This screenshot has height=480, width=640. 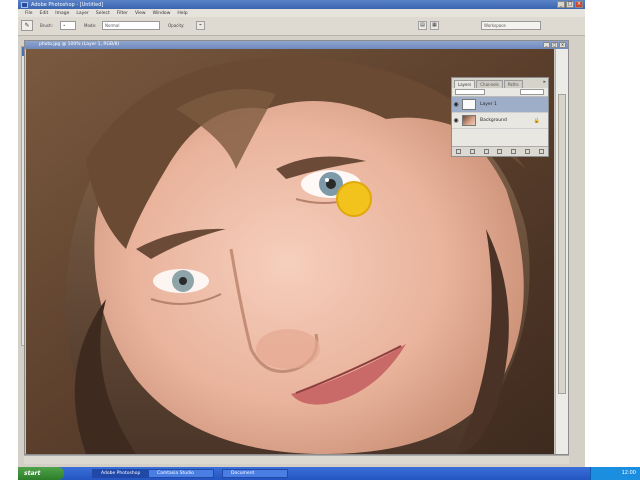 What do you see at coordinates (561, 4) in the screenshot?
I see `minimize-button: _` at bounding box center [561, 4].